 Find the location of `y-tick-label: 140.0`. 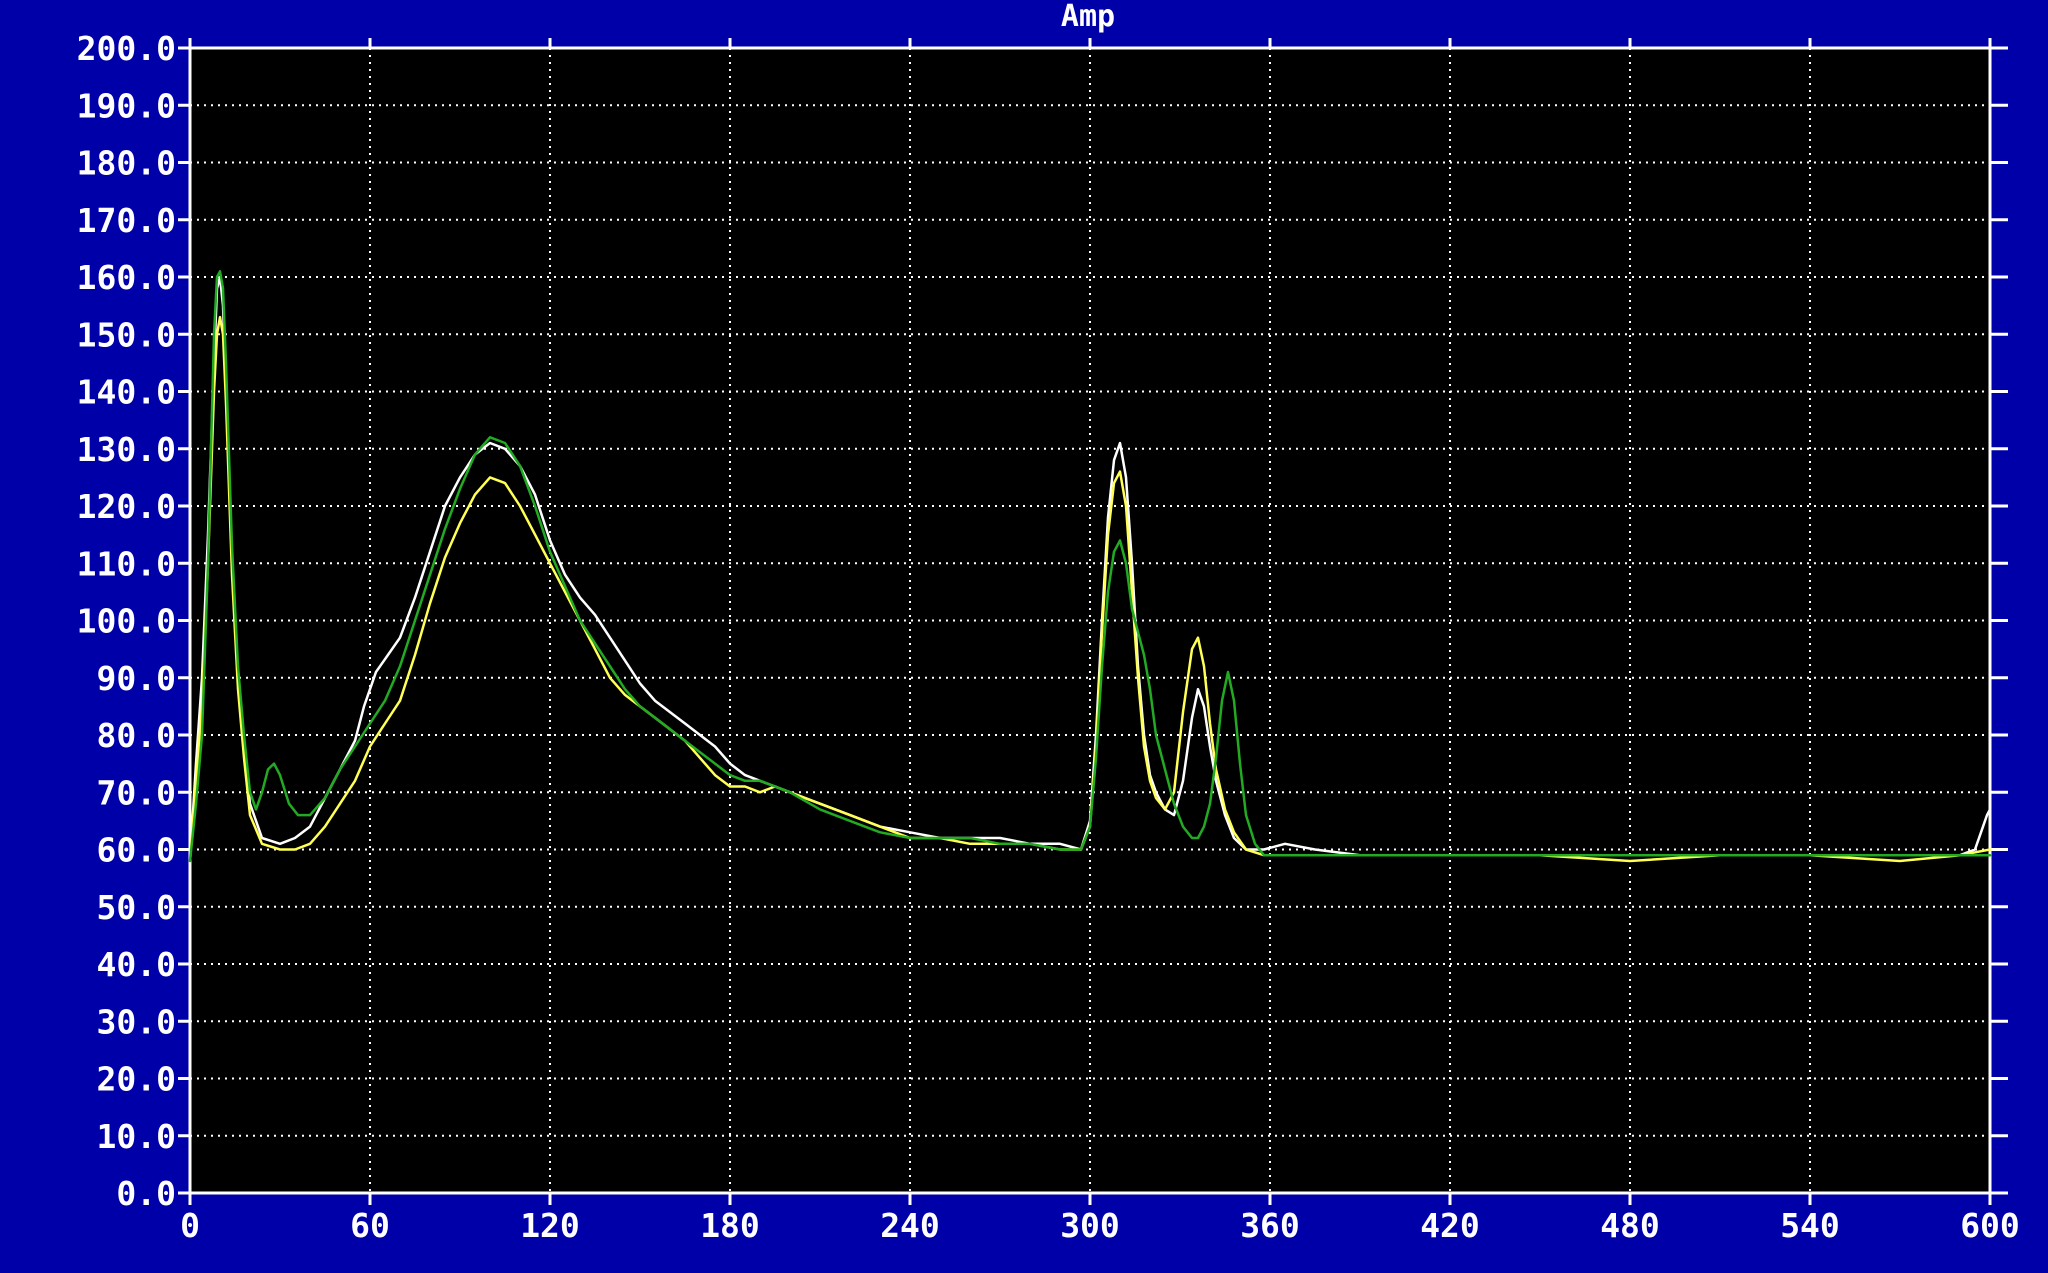

y-tick-label: 140.0 is located at coordinates (126, 392).